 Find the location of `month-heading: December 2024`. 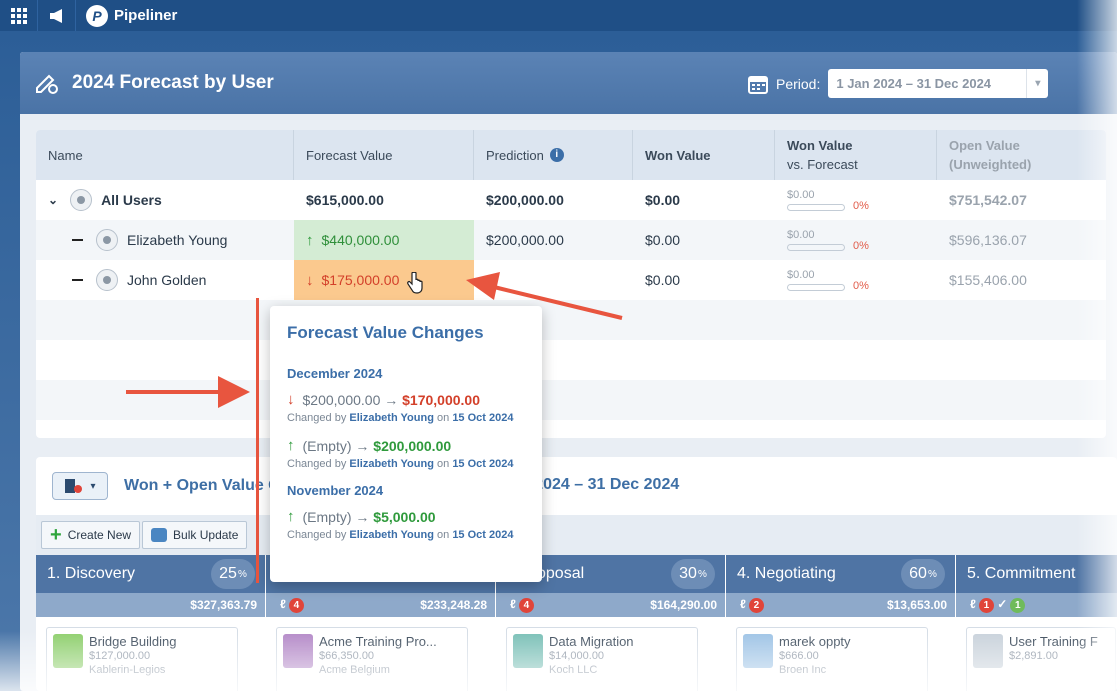

month-heading: December 2024 is located at coordinates (335, 373).